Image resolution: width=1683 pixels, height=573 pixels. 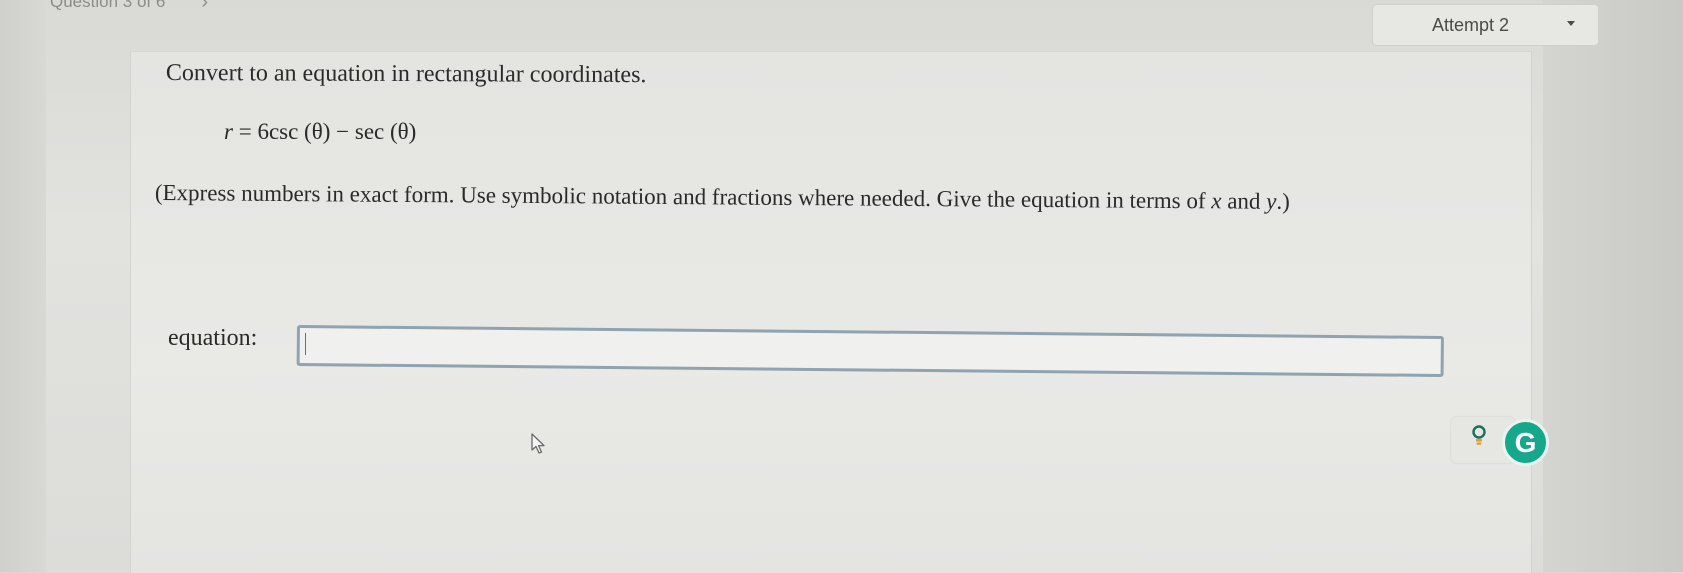 What do you see at coordinates (299, 131) in the screenshot?
I see `equation-csc-term: csc (θ)` at bounding box center [299, 131].